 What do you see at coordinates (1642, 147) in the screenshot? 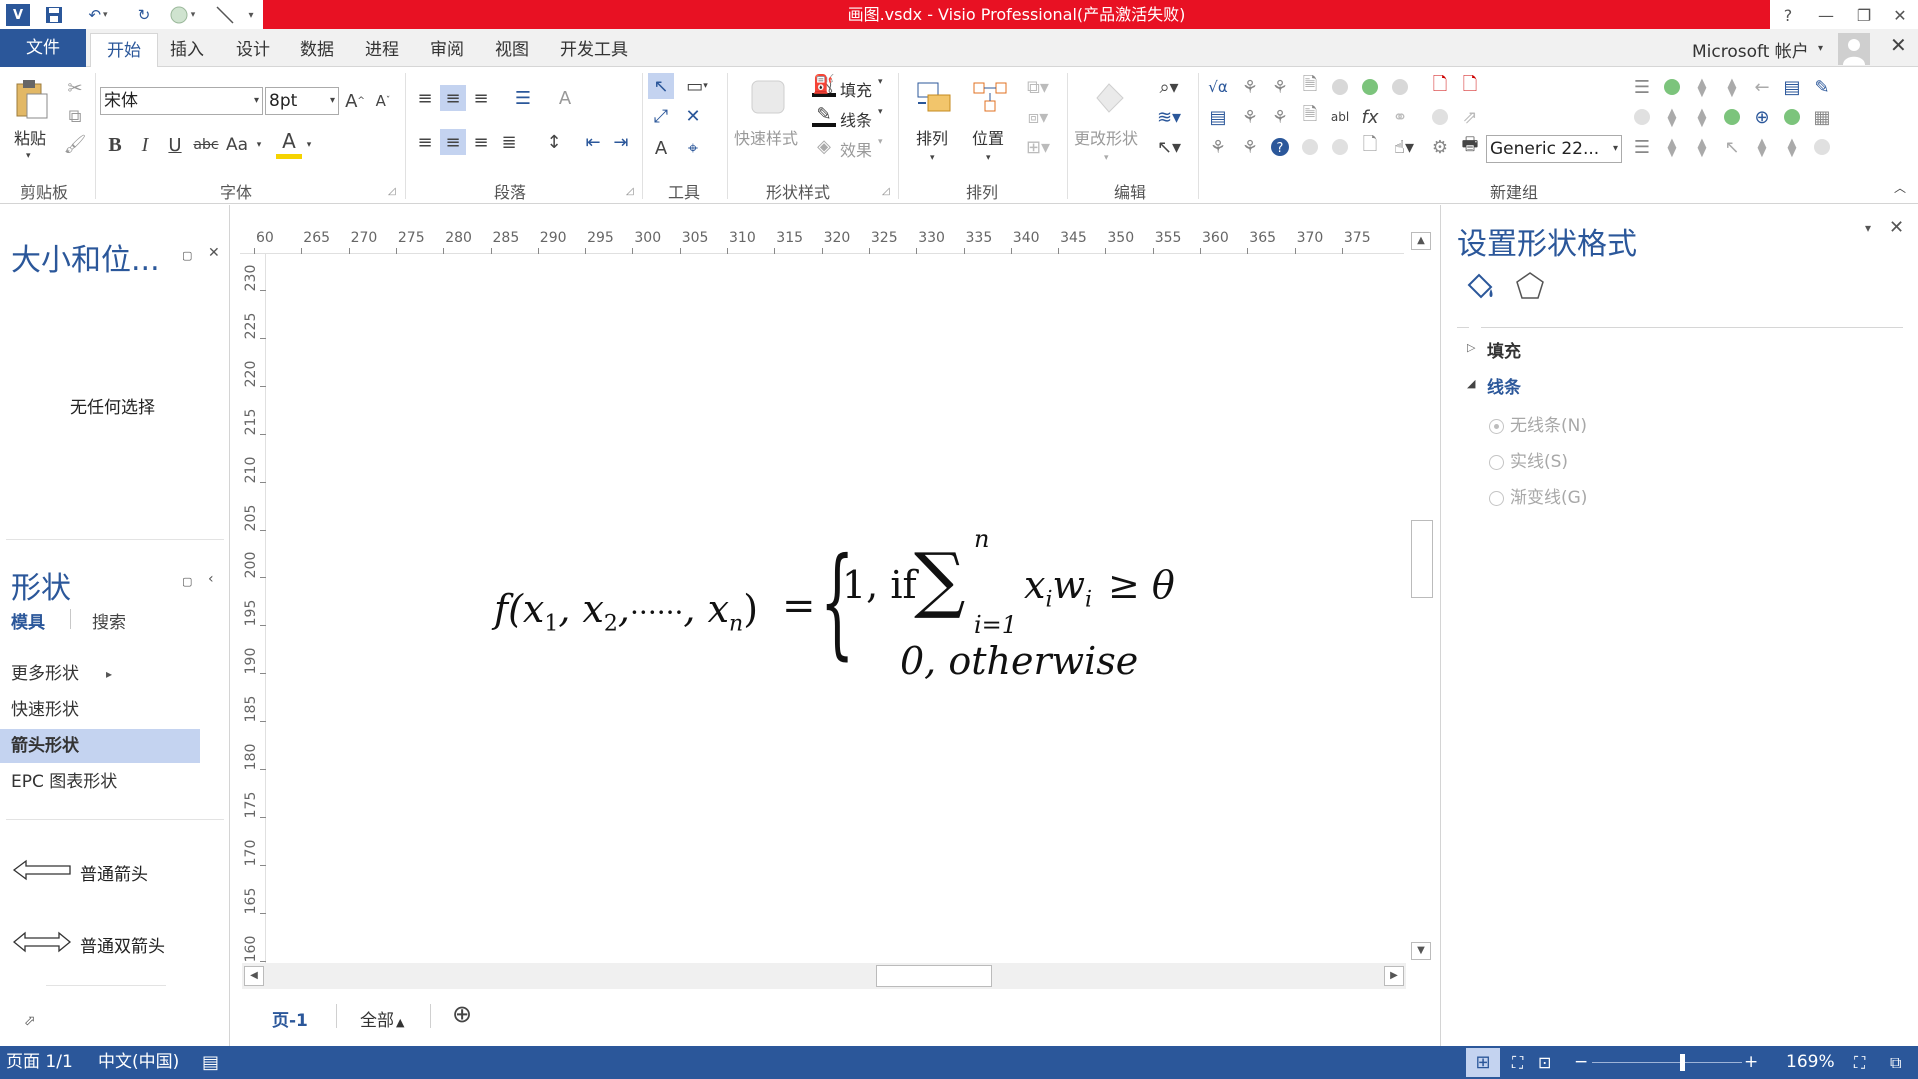
I see `list-icon: ☰` at bounding box center [1642, 147].